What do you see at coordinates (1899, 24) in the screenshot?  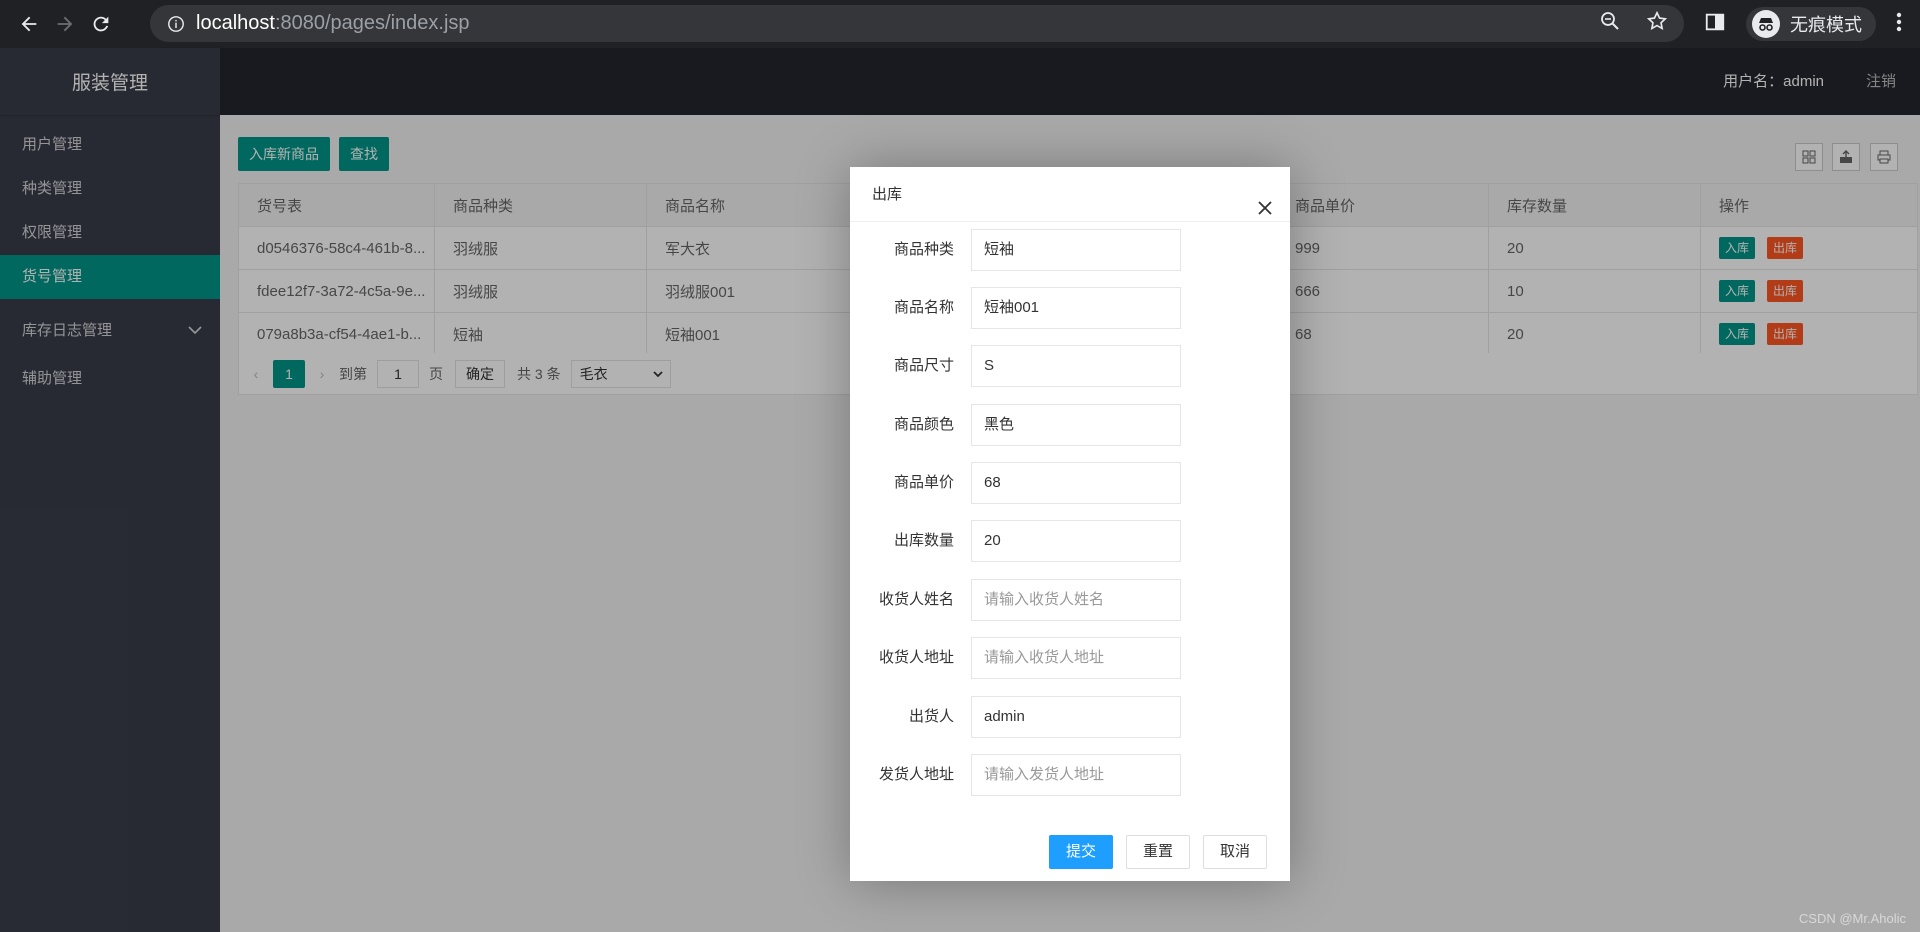 I see `browser-menu-icon` at bounding box center [1899, 24].